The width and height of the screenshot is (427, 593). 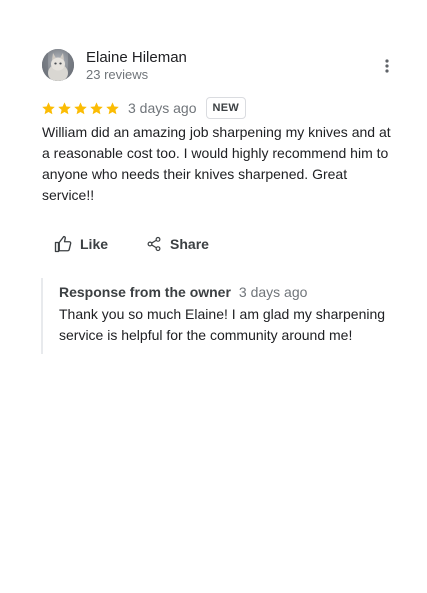 I want to click on reviewer-review-count: 23 reviews, so click(x=117, y=74).